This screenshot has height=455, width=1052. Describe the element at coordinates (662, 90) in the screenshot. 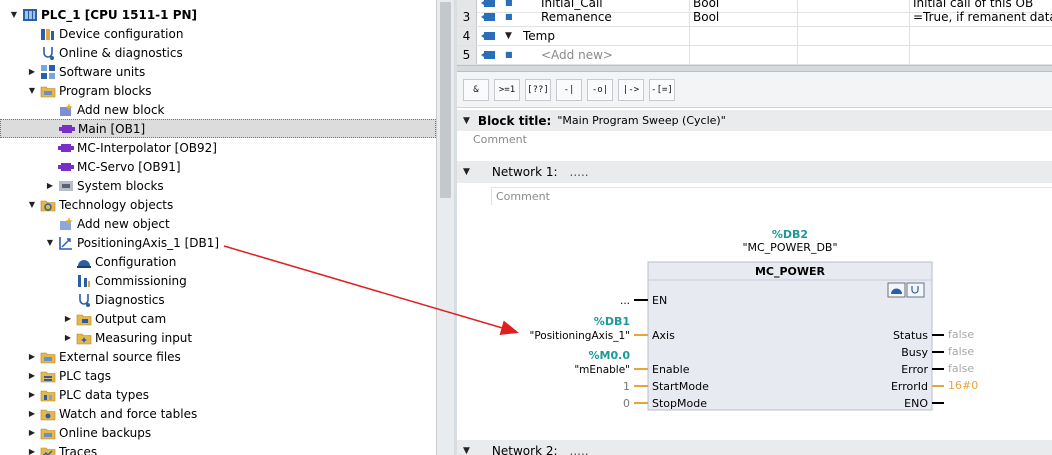

I see `assignment-coil-button: -[=]` at that location.